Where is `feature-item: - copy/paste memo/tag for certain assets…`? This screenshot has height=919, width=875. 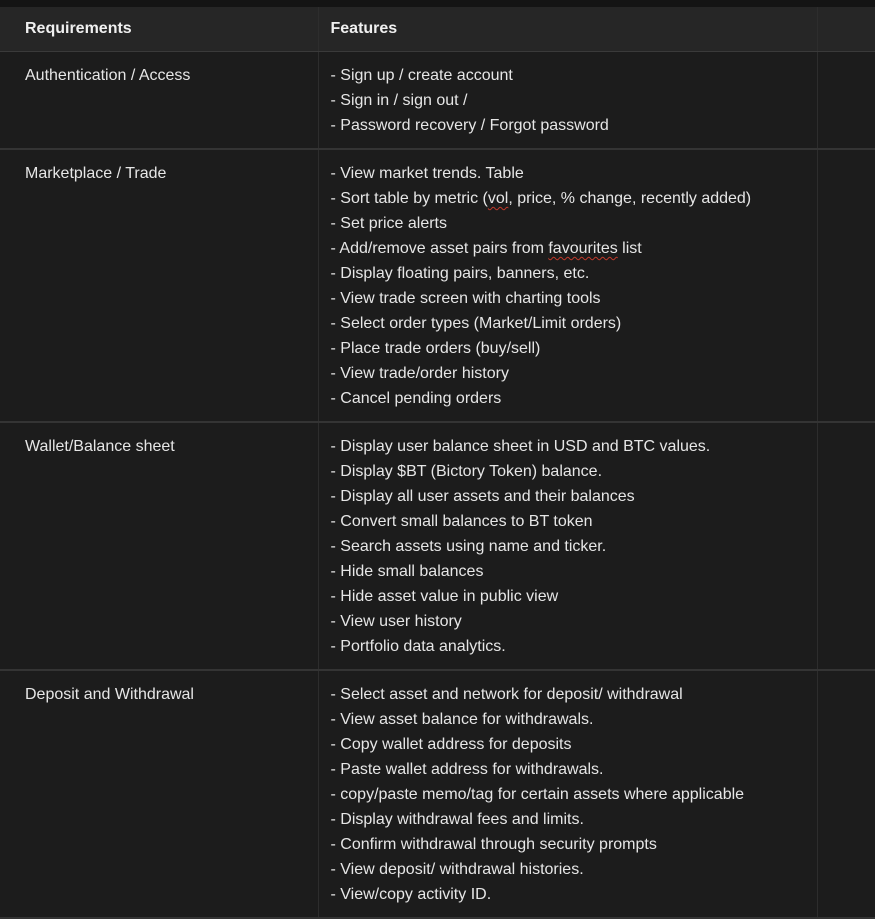 feature-item: - copy/paste memo/tag for certain assets… is located at coordinates (537, 794).